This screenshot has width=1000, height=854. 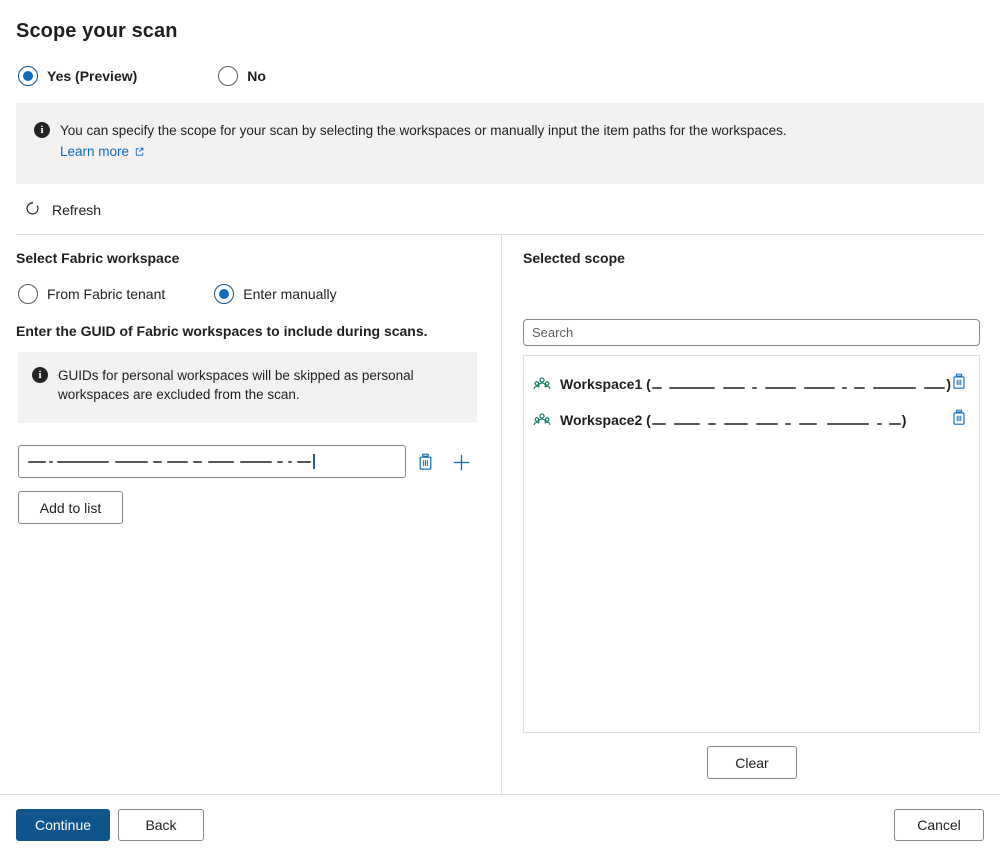 I want to click on radio-dot-enter-manually, so click(x=224, y=294).